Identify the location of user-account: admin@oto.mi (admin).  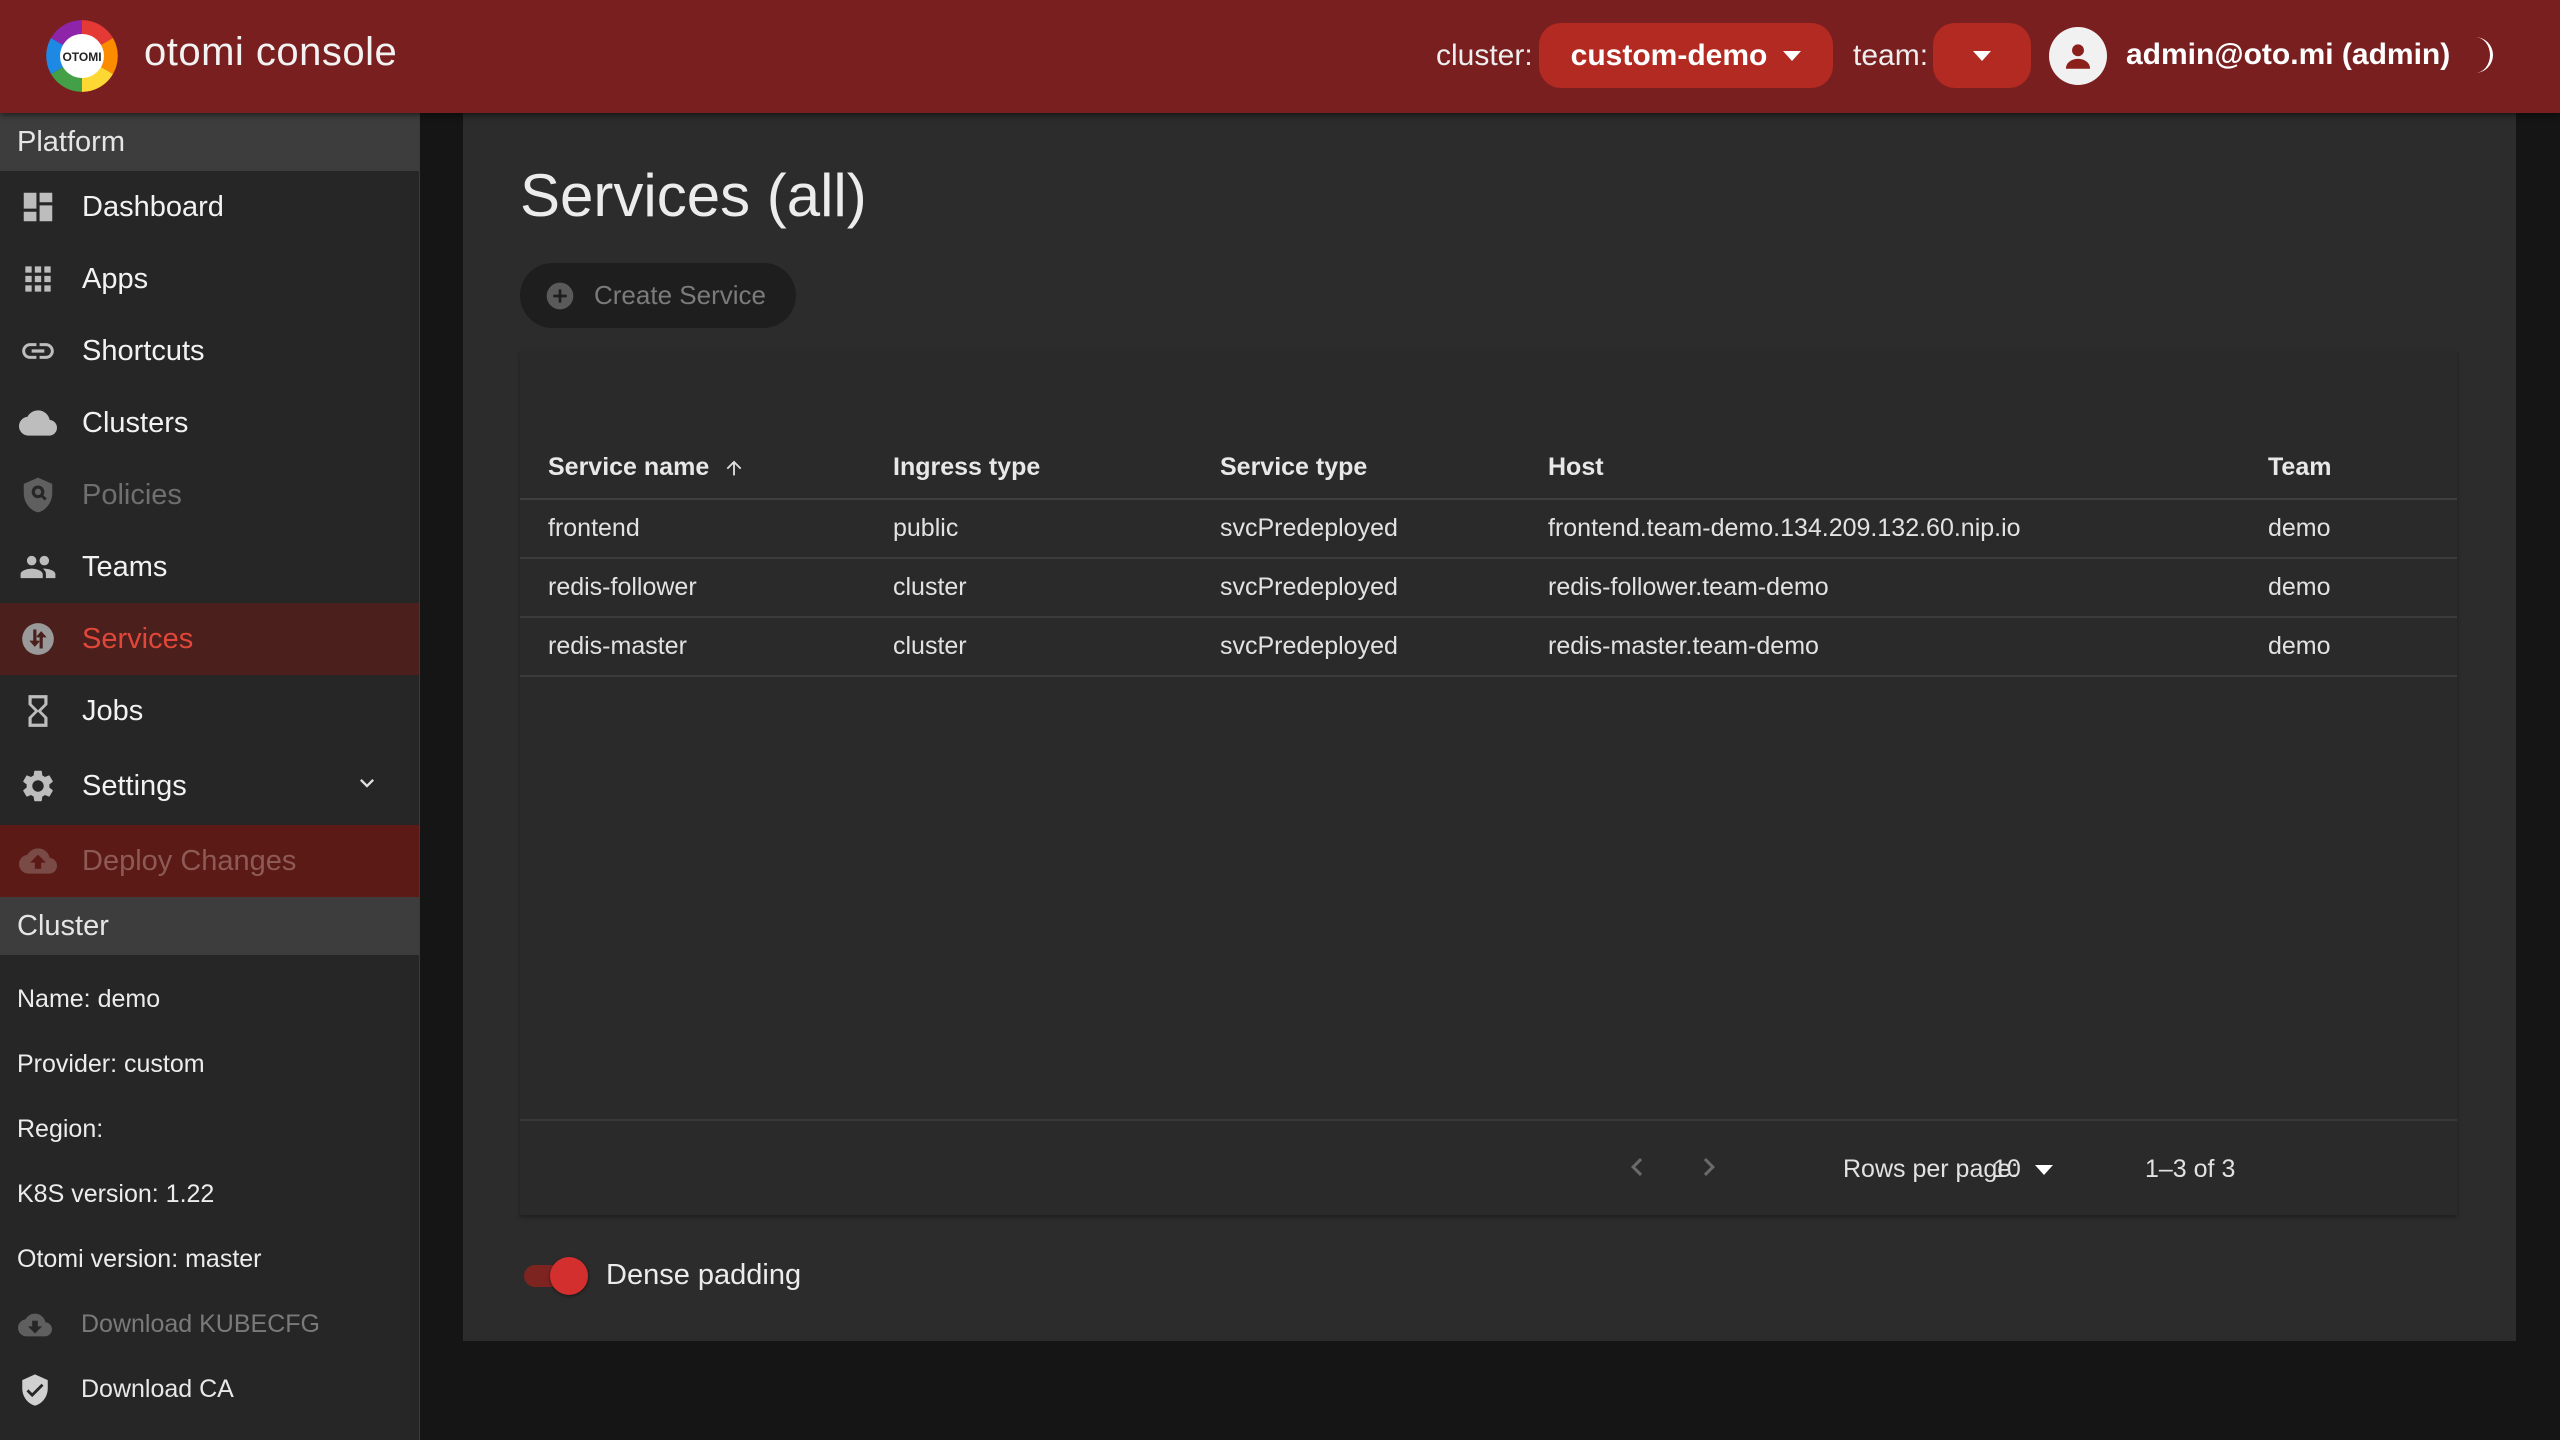
(2288, 55).